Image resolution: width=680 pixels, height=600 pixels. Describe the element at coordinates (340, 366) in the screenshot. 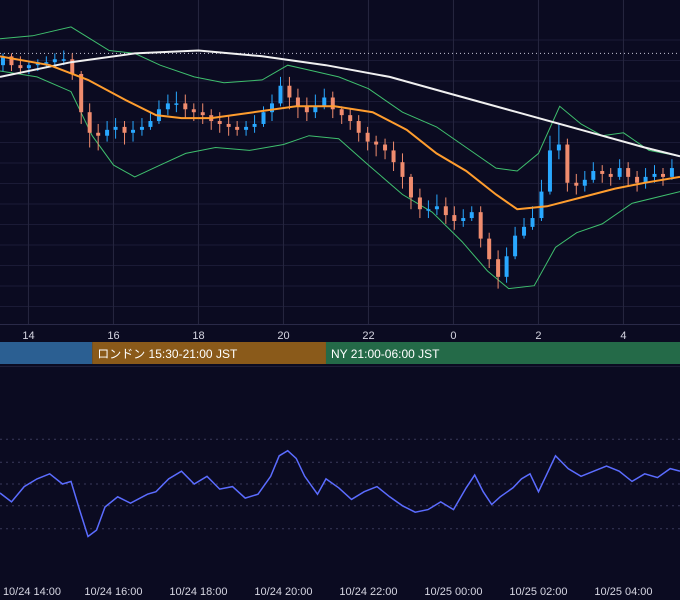

I see `indicator-separator` at that location.